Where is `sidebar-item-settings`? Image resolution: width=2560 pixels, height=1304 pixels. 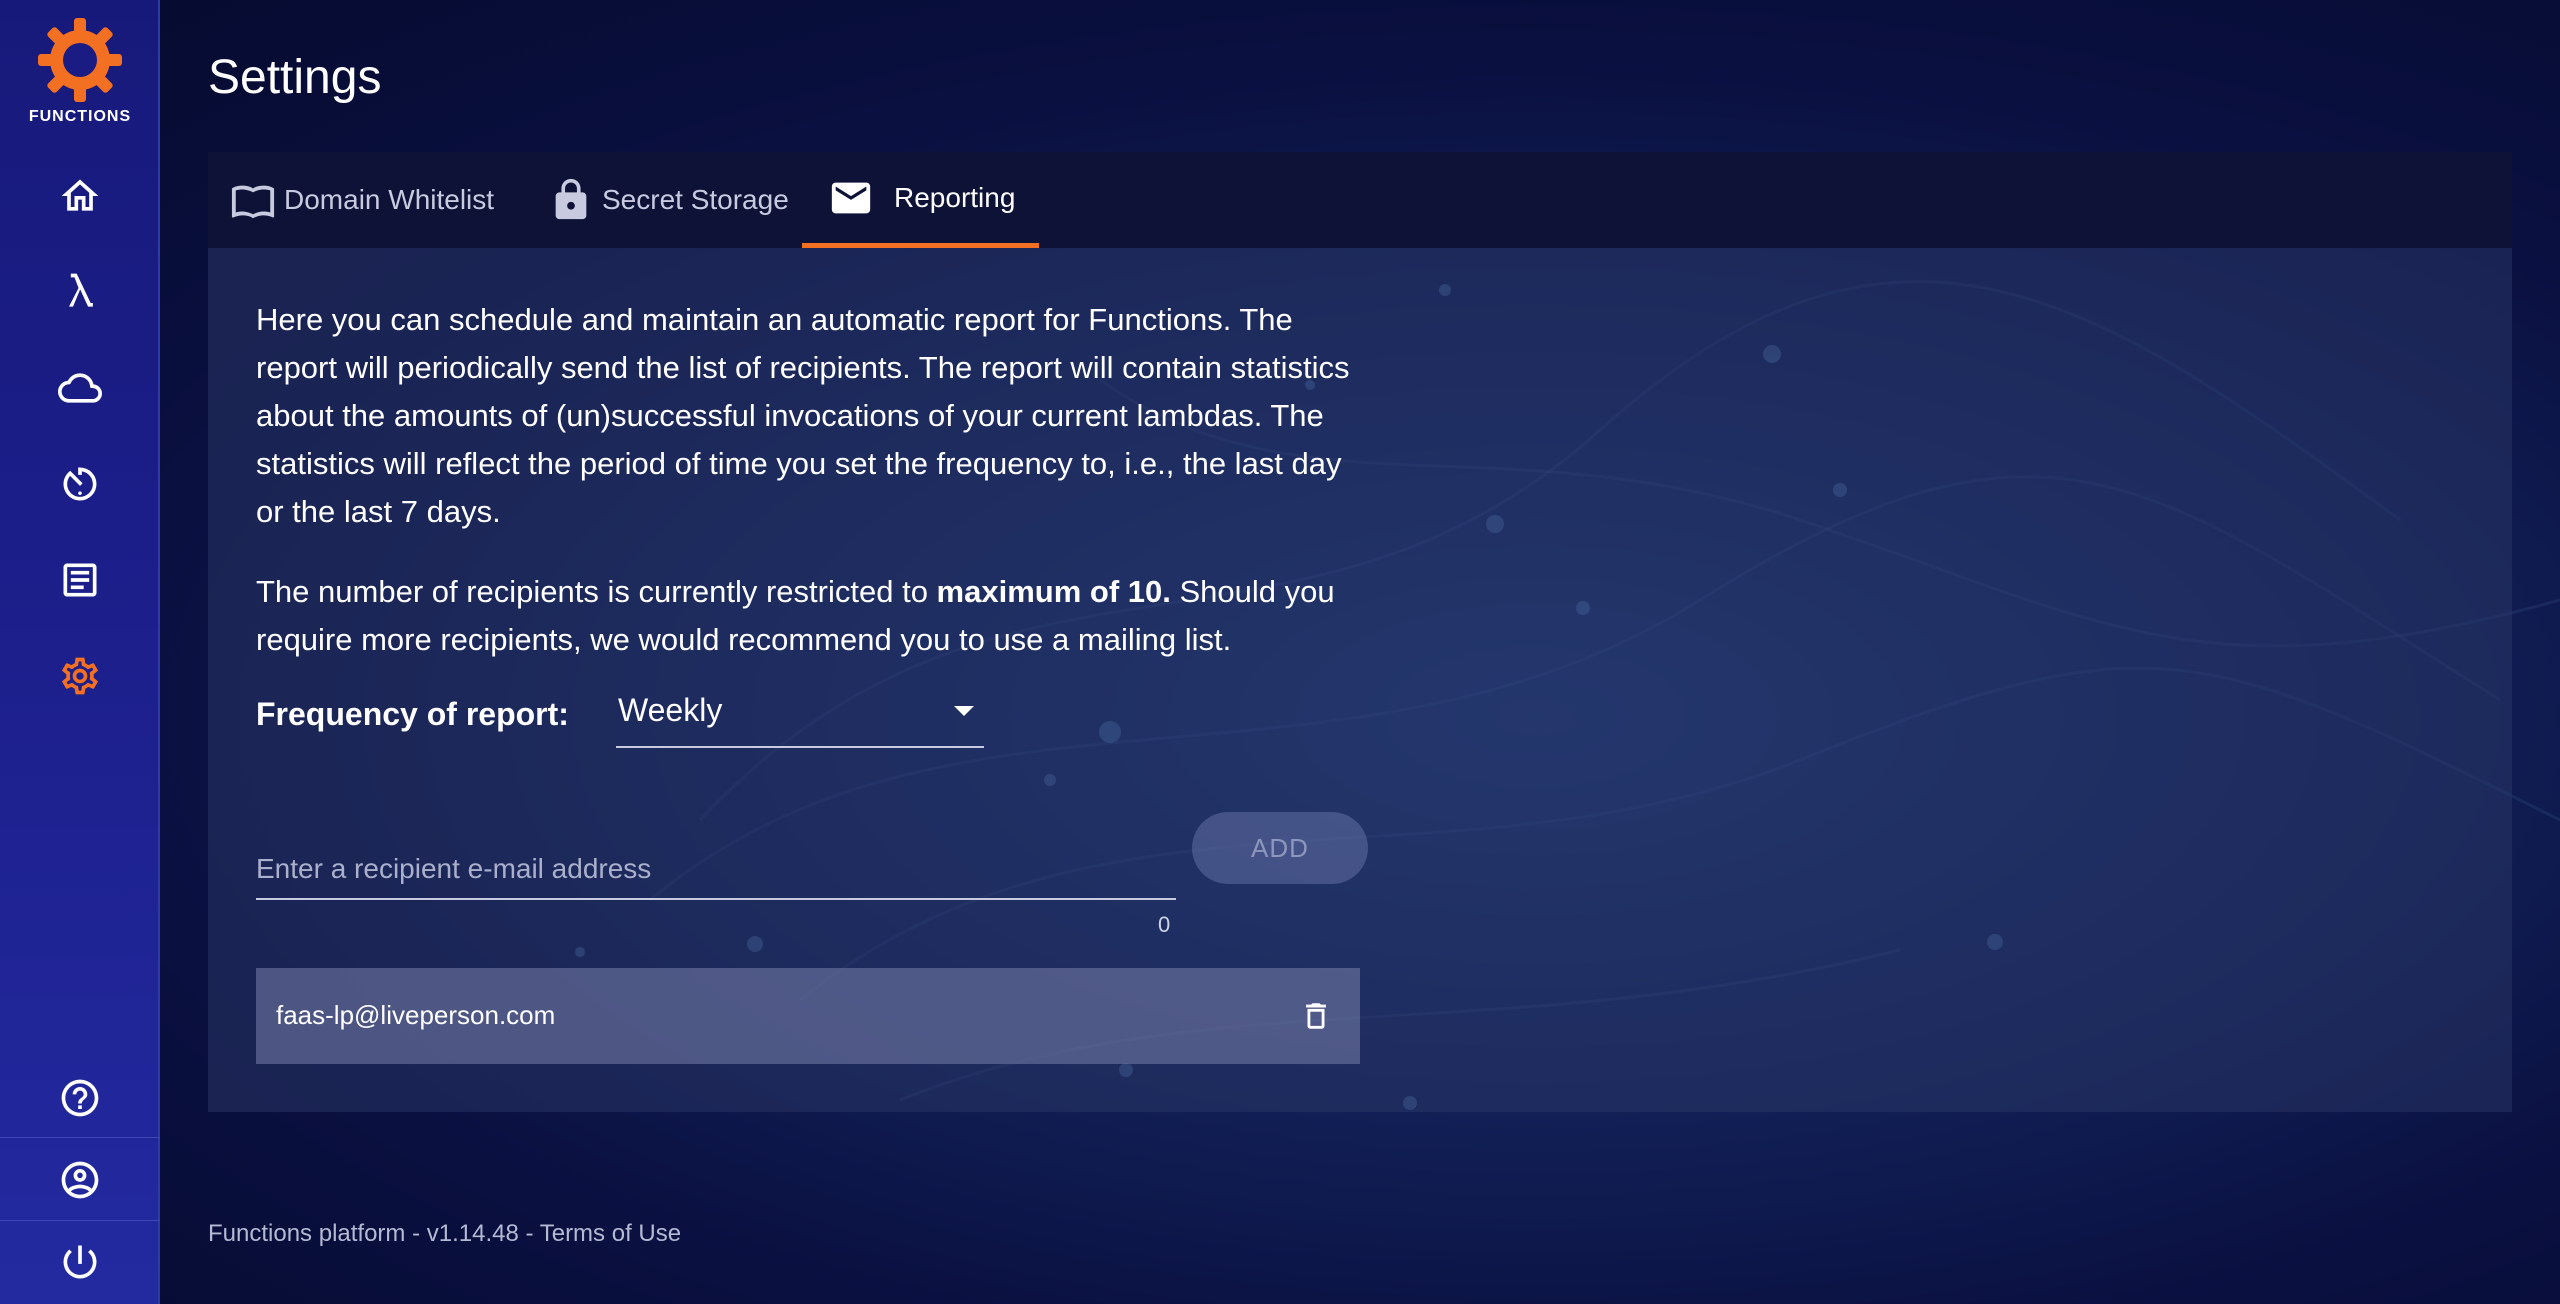
sidebar-item-settings is located at coordinates (80, 676).